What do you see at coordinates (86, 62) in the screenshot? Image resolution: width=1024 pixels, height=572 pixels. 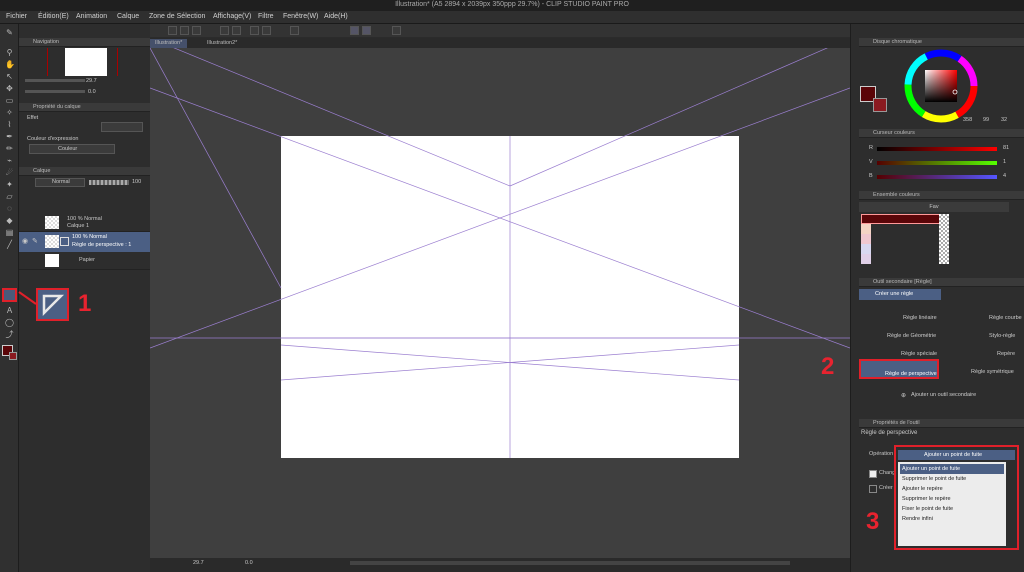 I see `navigator-thumbnail` at bounding box center [86, 62].